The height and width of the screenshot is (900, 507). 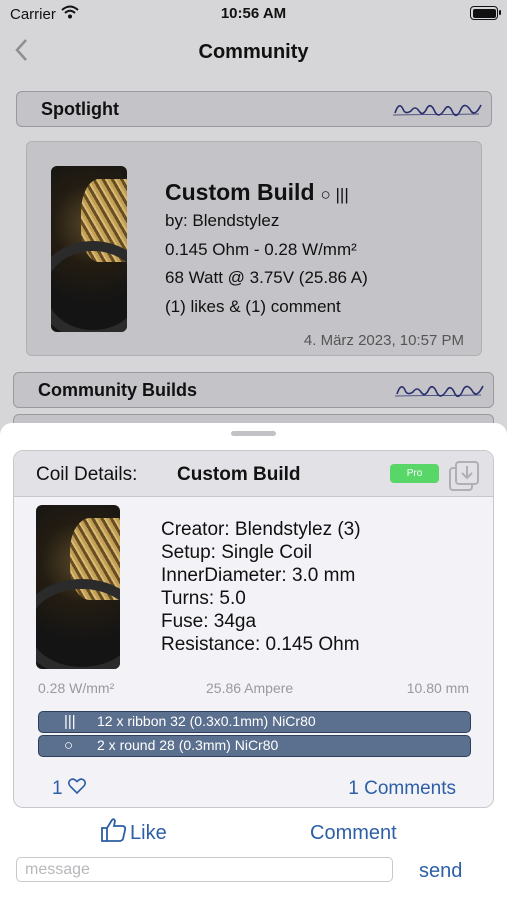 I want to click on send-button: send, so click(x=440, y=871).